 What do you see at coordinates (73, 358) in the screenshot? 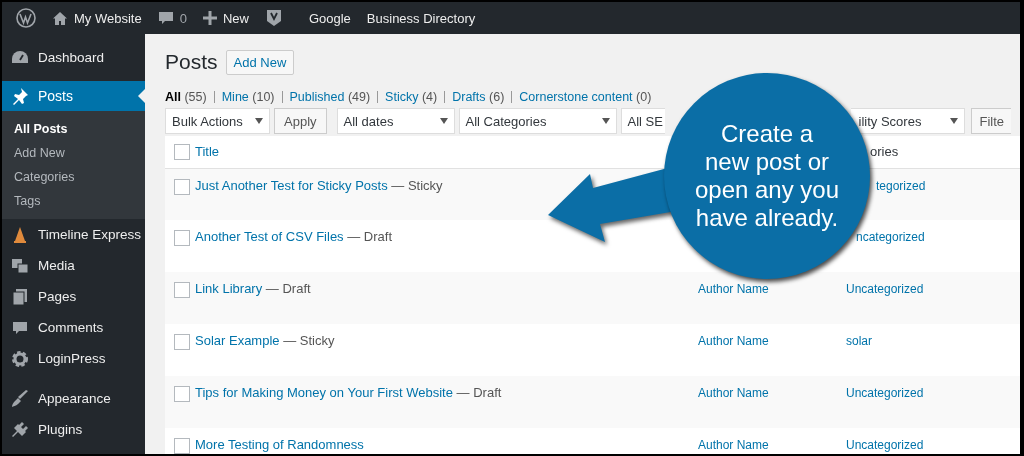
I see `menu-item: LoginPress` at bounding box center [73, 358].